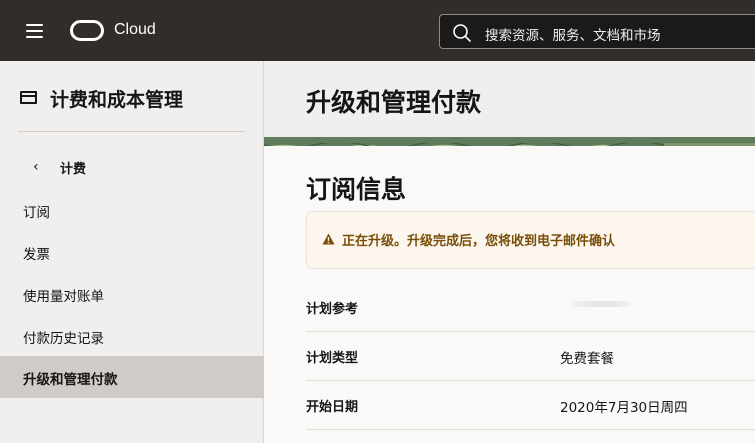 The height and width of the screenshot is (443, 755). I want to click on row-label: 开始日期, so click(332, 407).